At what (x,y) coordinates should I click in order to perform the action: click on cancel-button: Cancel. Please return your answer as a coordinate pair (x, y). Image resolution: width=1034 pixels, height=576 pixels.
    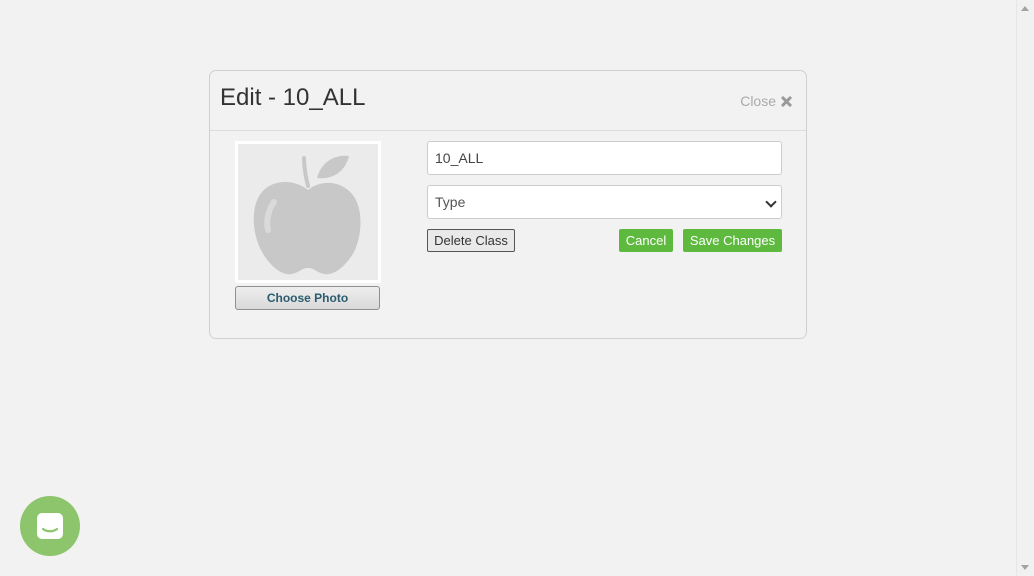
    Looking at the image, I should click on (646, 240).